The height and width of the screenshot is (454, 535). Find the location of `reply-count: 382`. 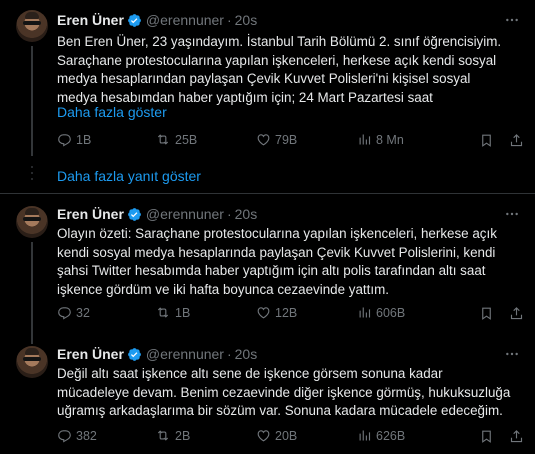

reply-count: 382 is located at coordinates (86, 435).